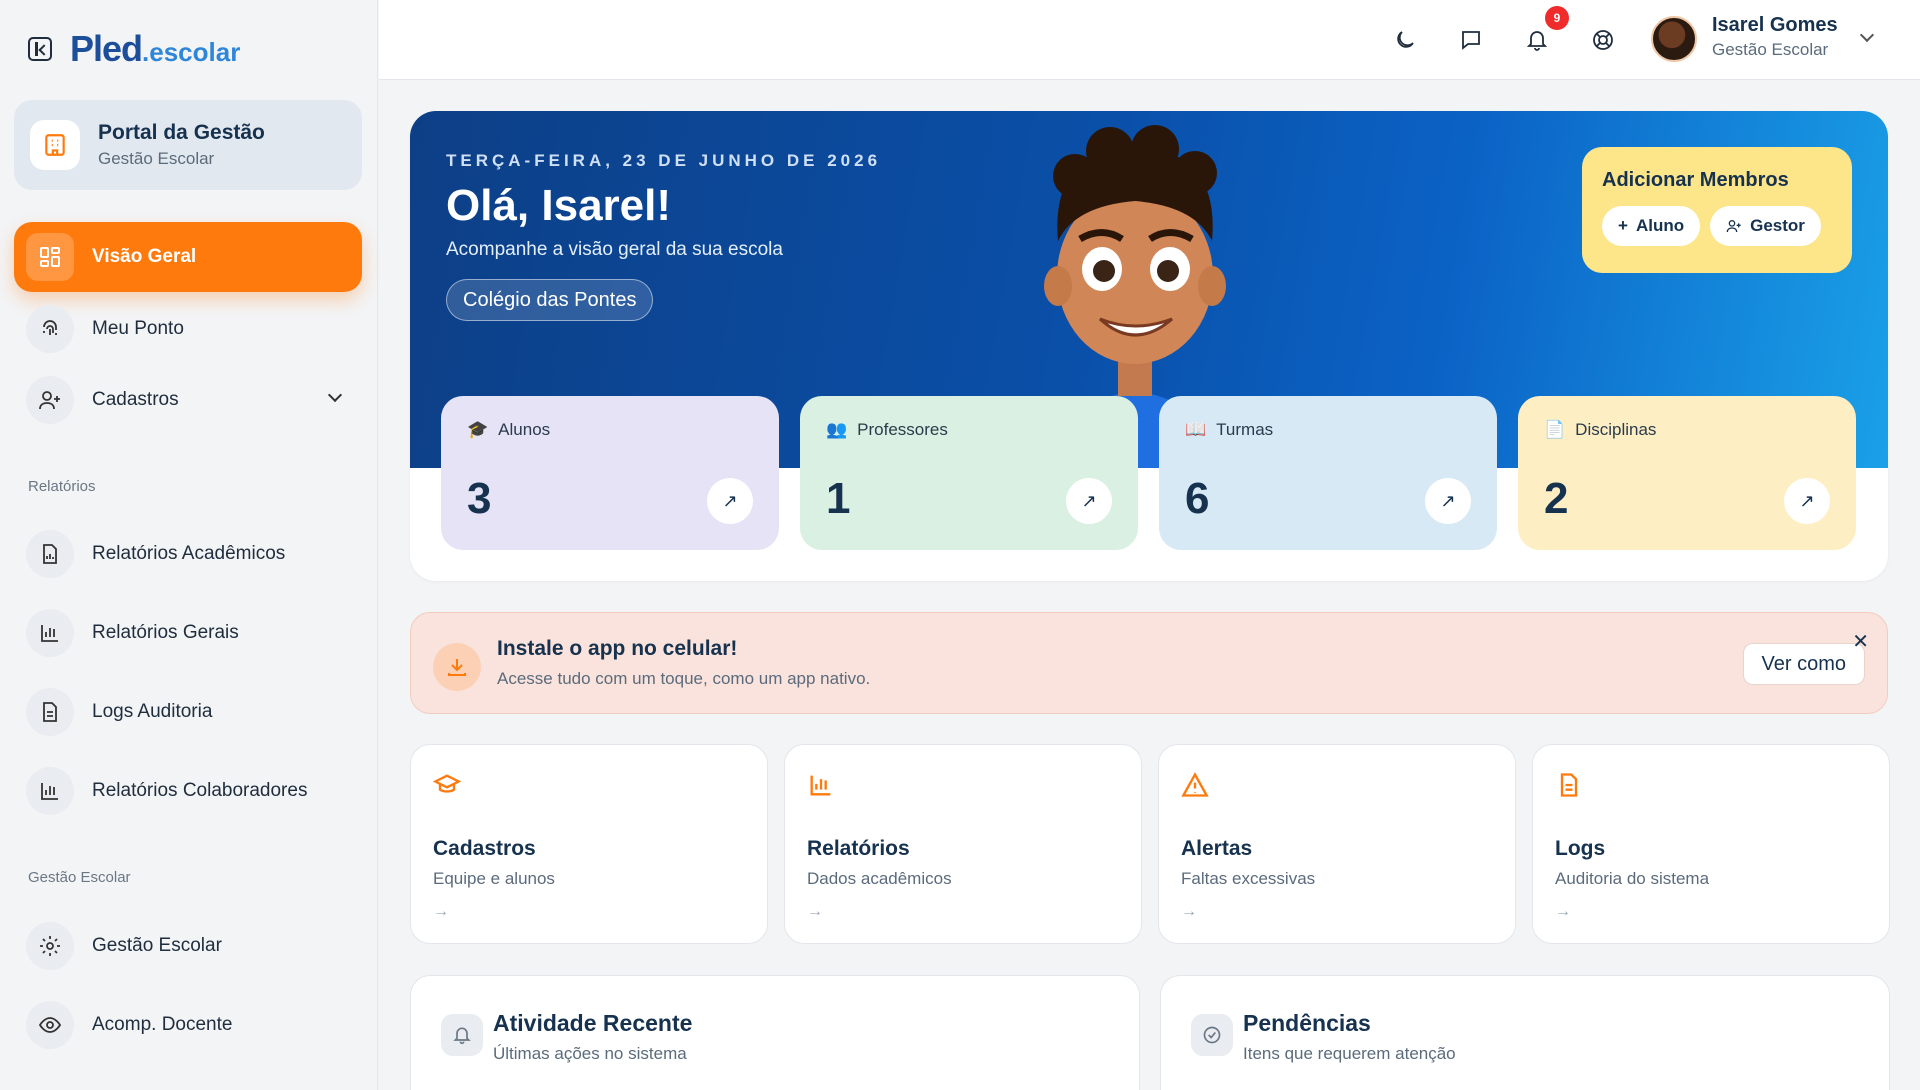 The image size is (1920, 1090). I want to click on panel-title: Pendências, so click(1307, 1023).